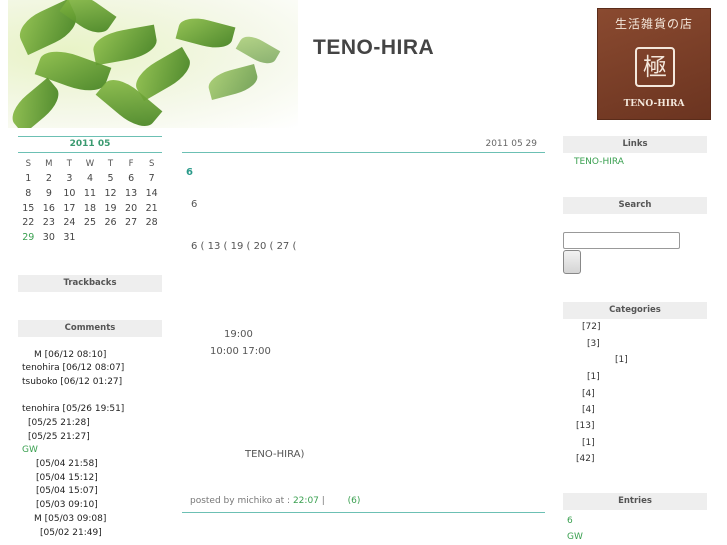 The width and height of the screenshot is (727, 545). What do you see at coordinates (240, 351) in the screenshot?
I see `entry-body-line: 10:00 17:00` at bounding box center [240, 351].